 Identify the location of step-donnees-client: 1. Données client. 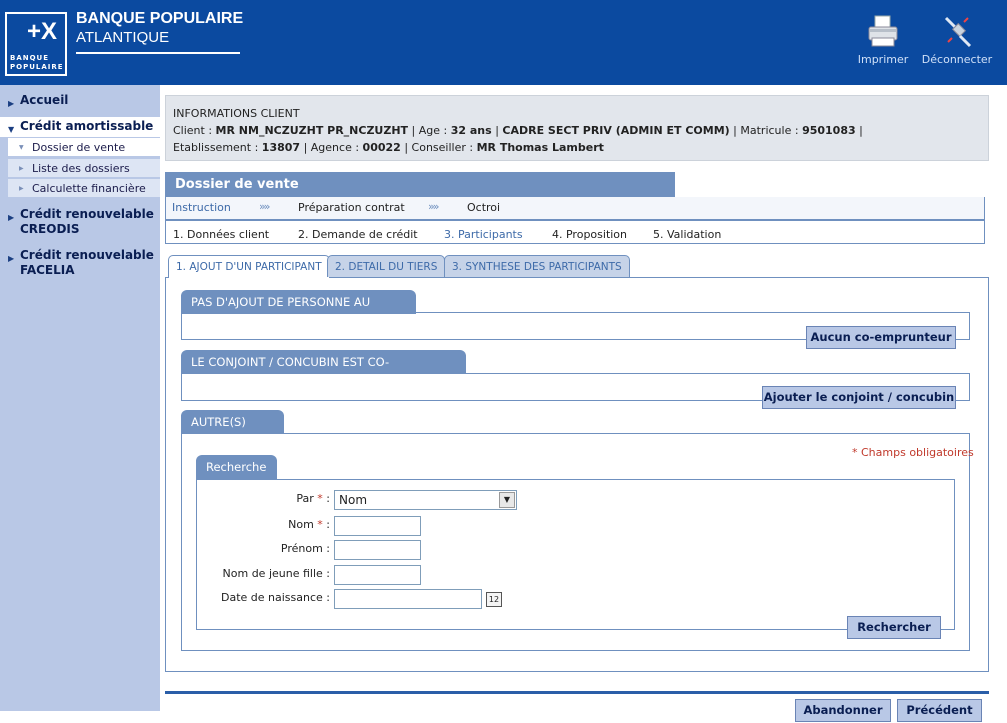
(221, 234).